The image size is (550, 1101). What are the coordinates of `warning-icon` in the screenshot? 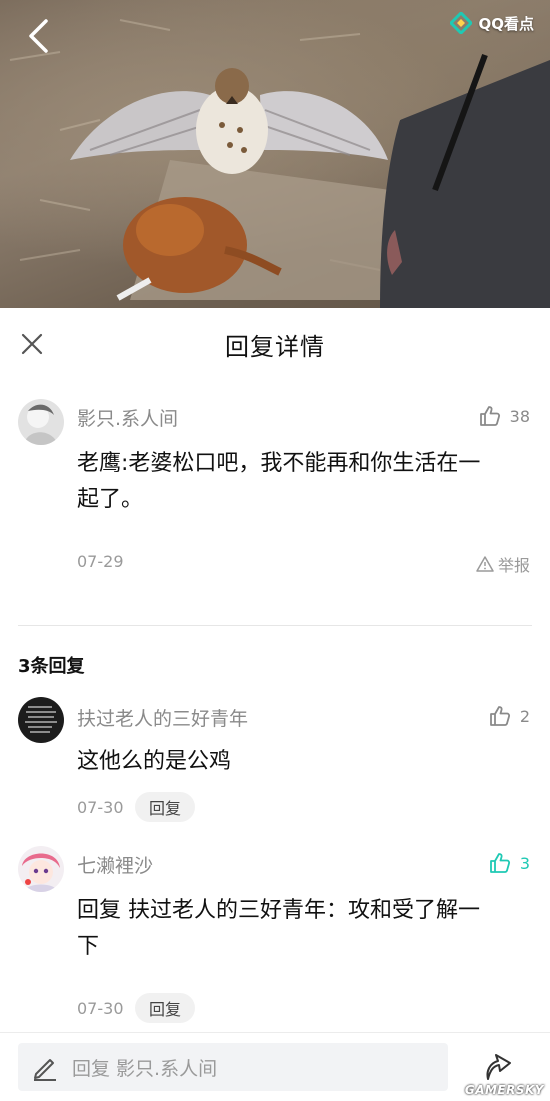 It's located at (485, 564).